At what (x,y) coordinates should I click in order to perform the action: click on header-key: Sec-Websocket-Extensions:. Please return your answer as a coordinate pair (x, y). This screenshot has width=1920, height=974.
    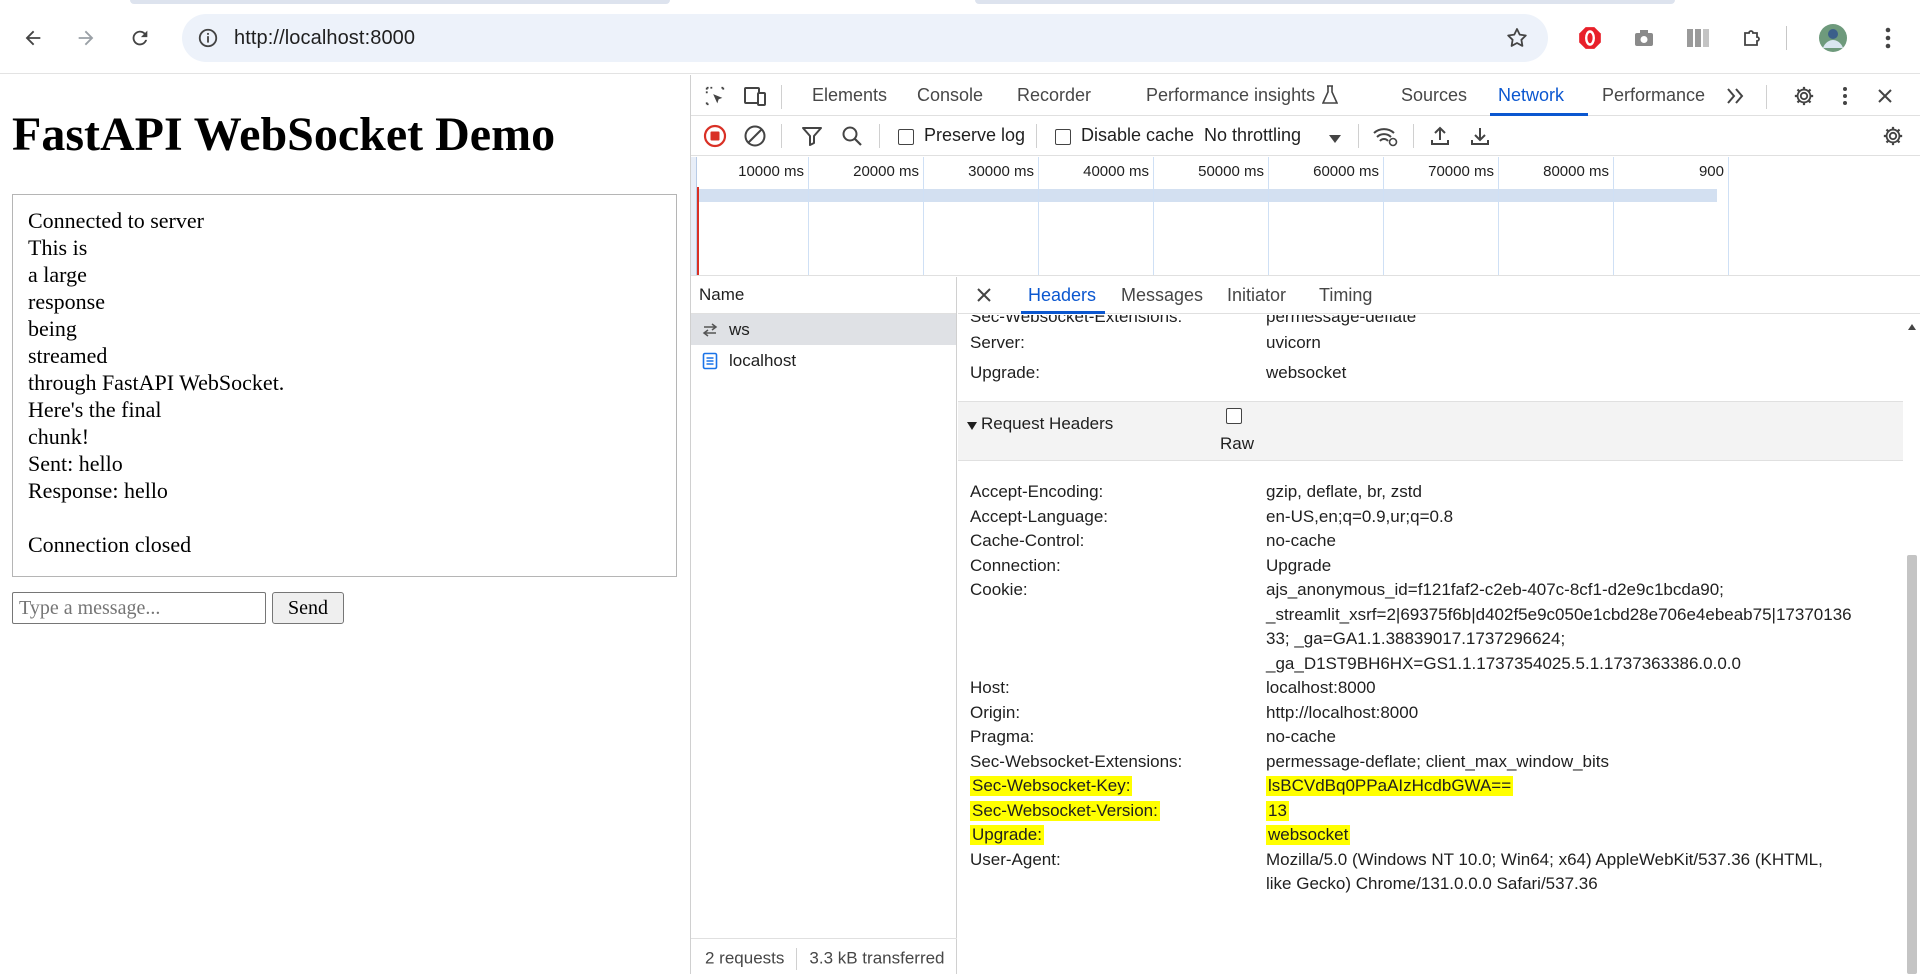
    Looking at the image, I should click on (1076, 761).